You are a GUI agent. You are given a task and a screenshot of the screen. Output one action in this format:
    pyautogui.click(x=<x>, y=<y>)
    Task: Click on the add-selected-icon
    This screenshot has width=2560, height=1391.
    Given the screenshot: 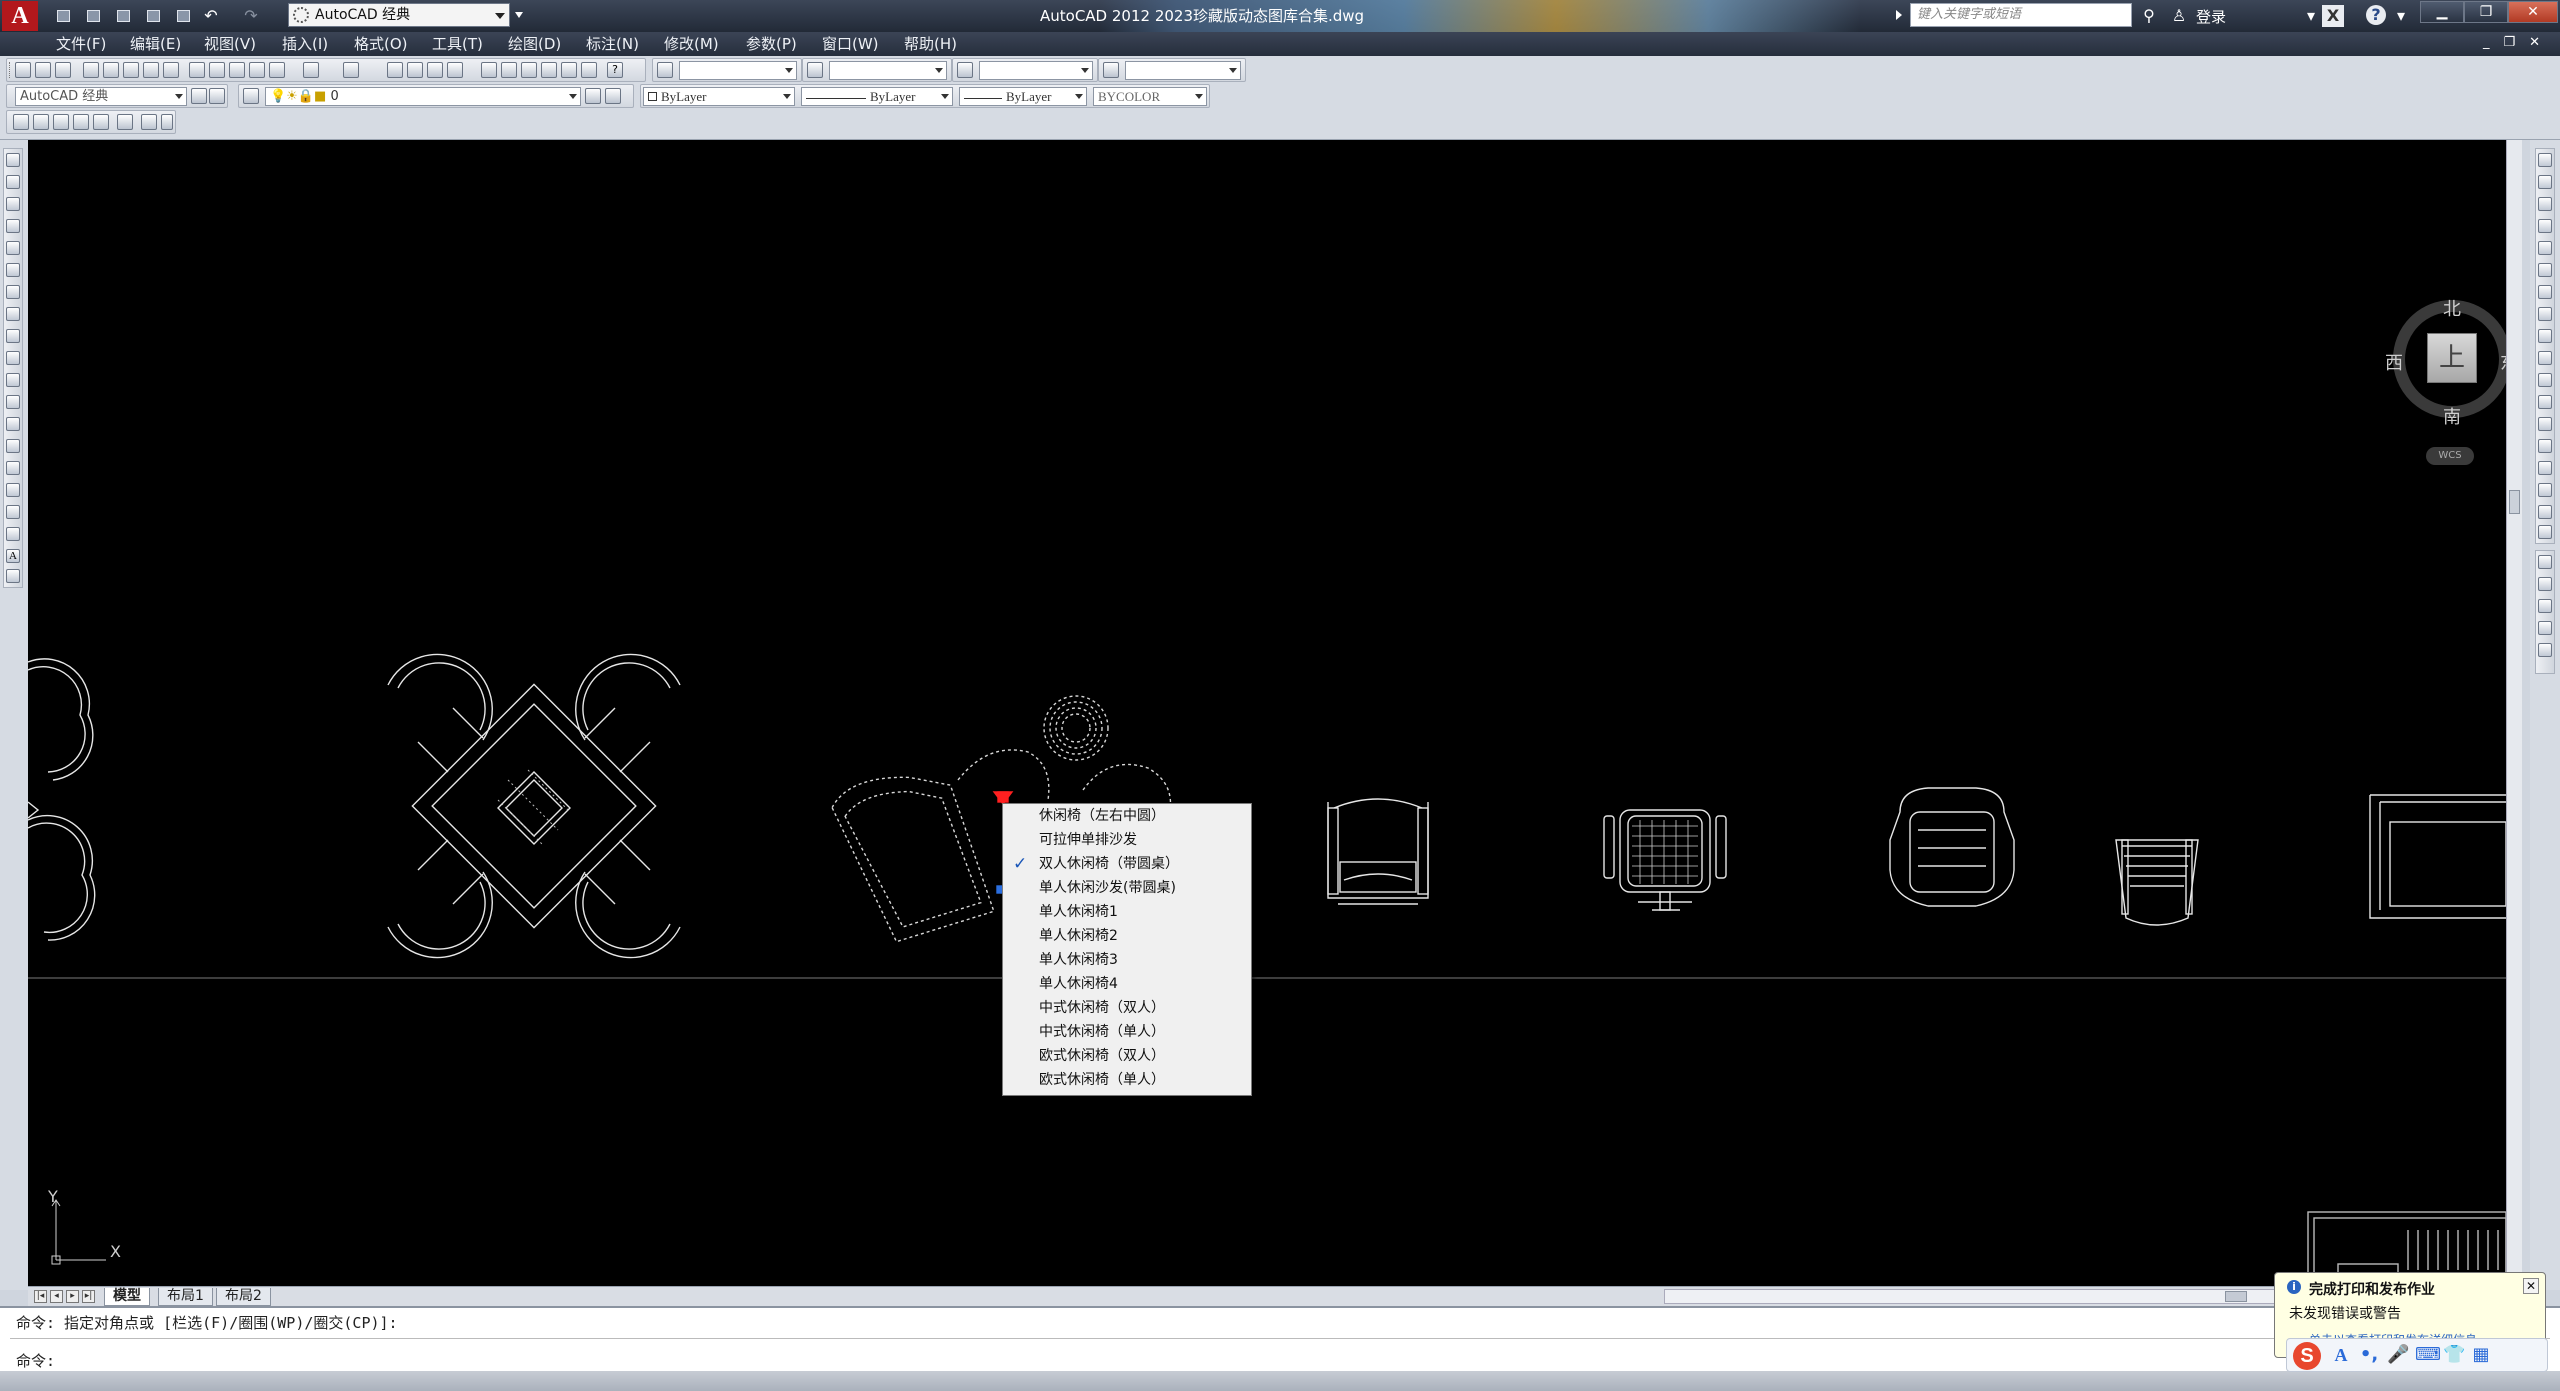 What is the action you would take?
    pyautogui.click(x=13, y=576)
    